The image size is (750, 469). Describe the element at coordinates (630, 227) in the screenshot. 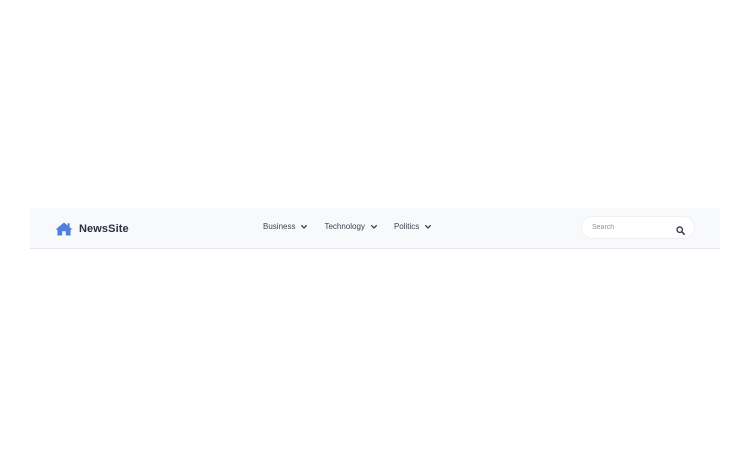

I see `search-input` at that location.